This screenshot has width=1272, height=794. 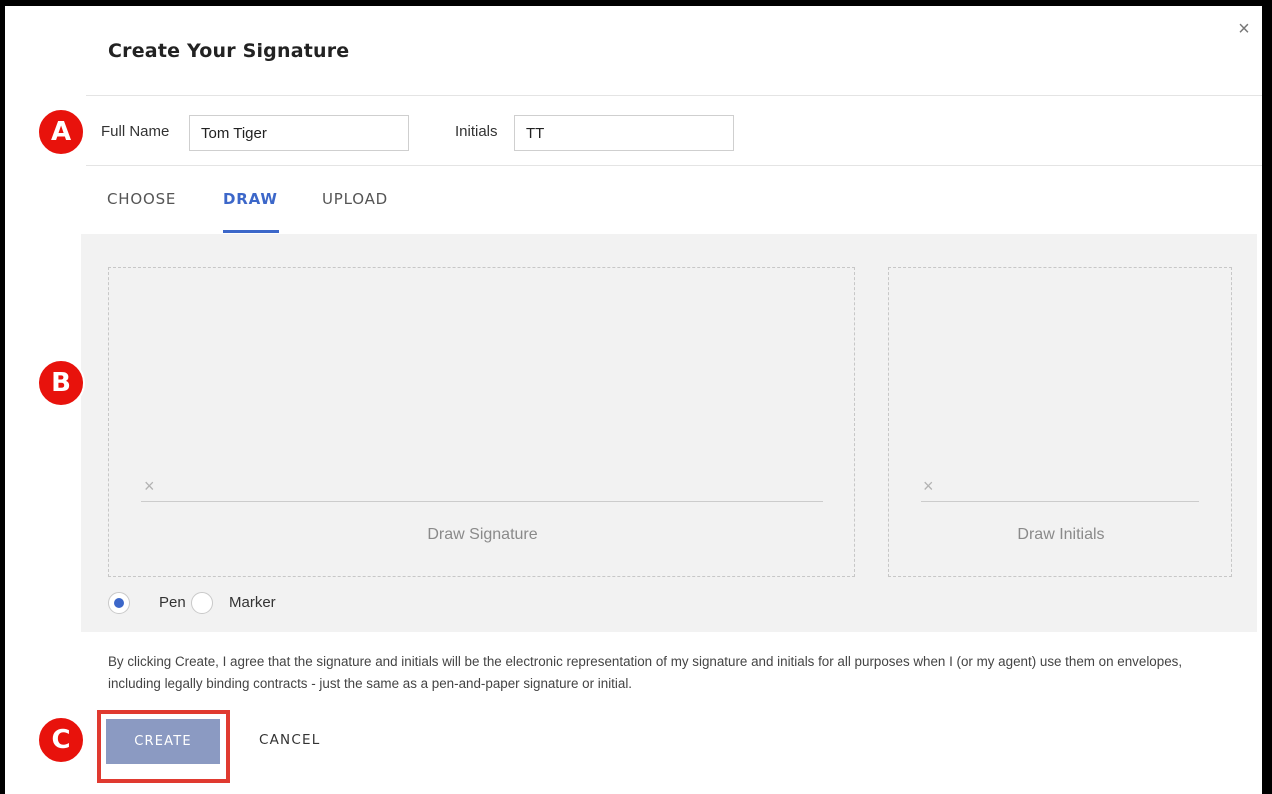 I want to click on initials-baseline, so click(x=1060, y=501).